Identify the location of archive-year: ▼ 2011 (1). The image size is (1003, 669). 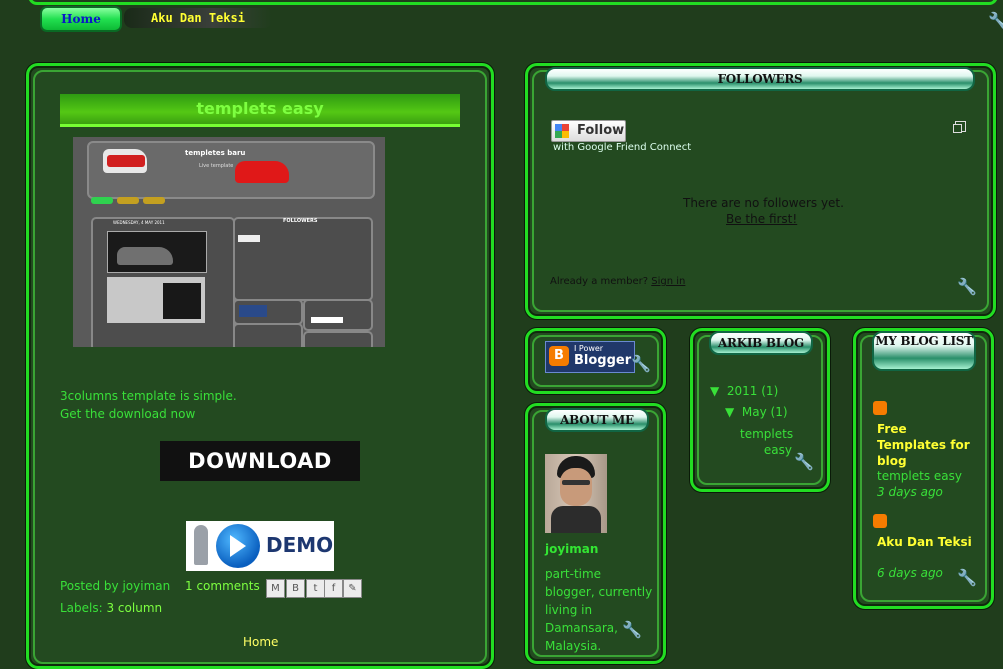
(744, 391).